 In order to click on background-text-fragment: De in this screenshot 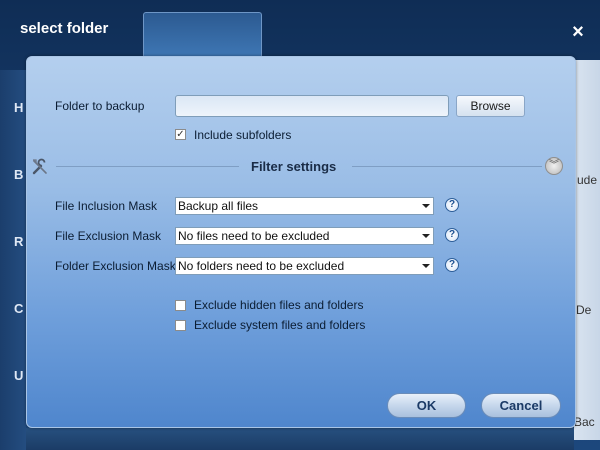, I will do `click(584, 310)`.